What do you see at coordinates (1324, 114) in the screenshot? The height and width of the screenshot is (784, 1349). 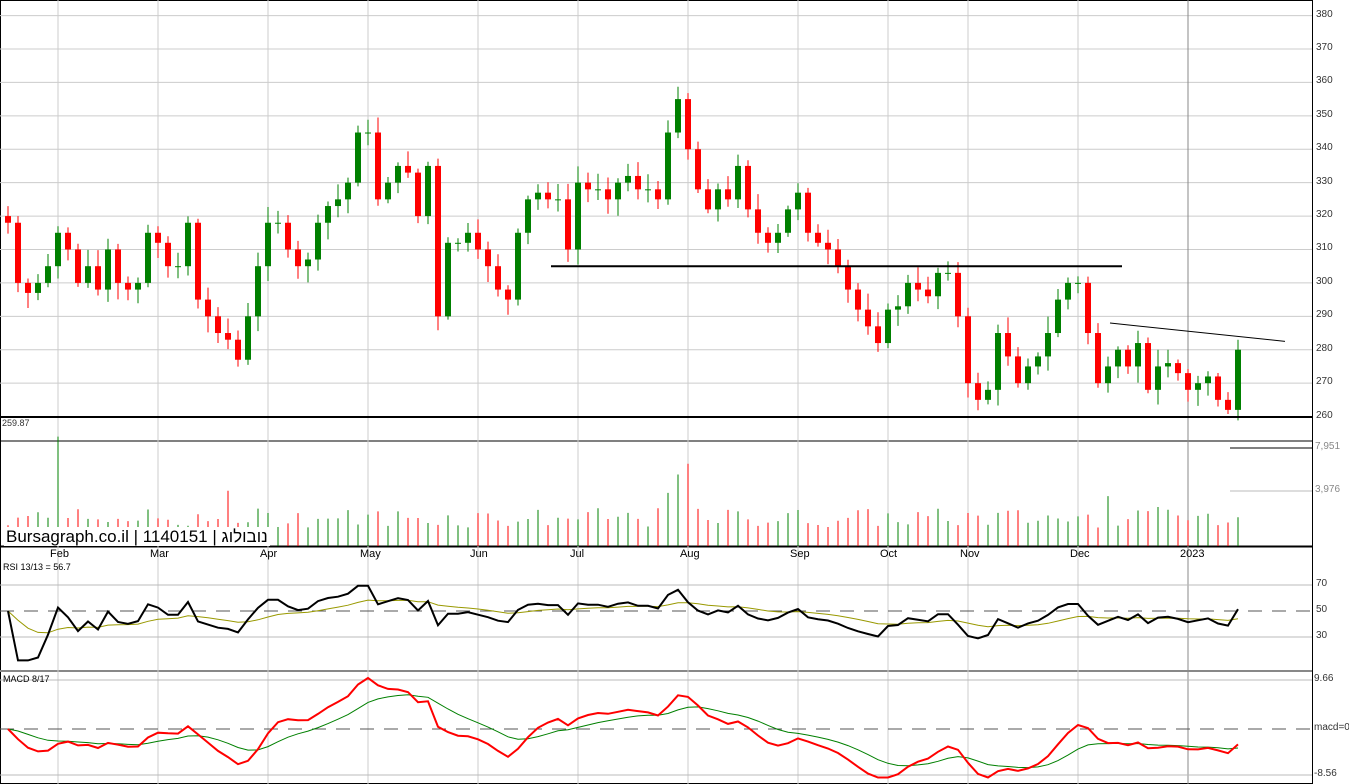 I see `price-tick-label: 350` at bounding box center [1324, 114].